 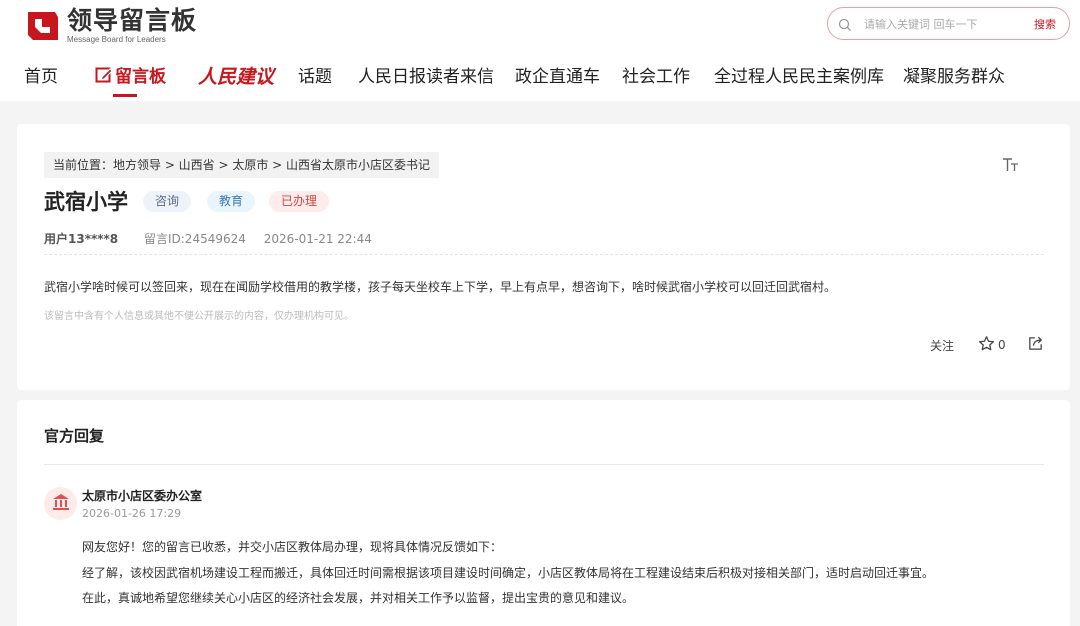 I want to click on search-box: 搜索, so click(x=948, y=23).